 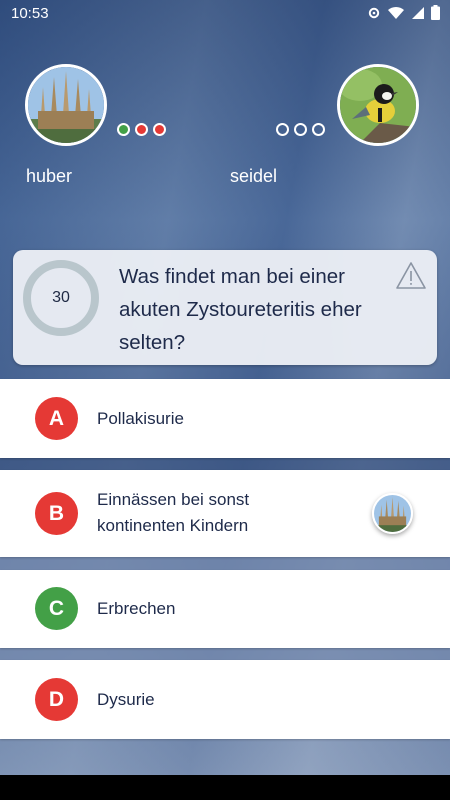 I want to click on player-avatar-right, so click(x=378, y=105).